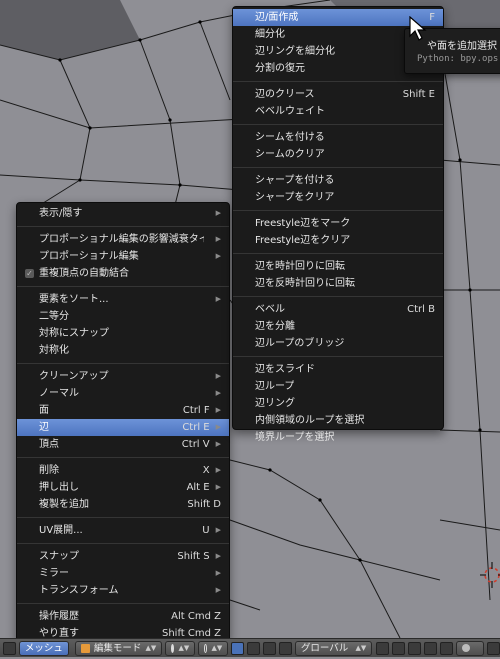 The width and height of the screenshot is (500, 659). What do you see at coordinates (123, 530) in the screenshot?
I see `left-menu-item: UV展開... U ▶` at bounding box center [123, 530].